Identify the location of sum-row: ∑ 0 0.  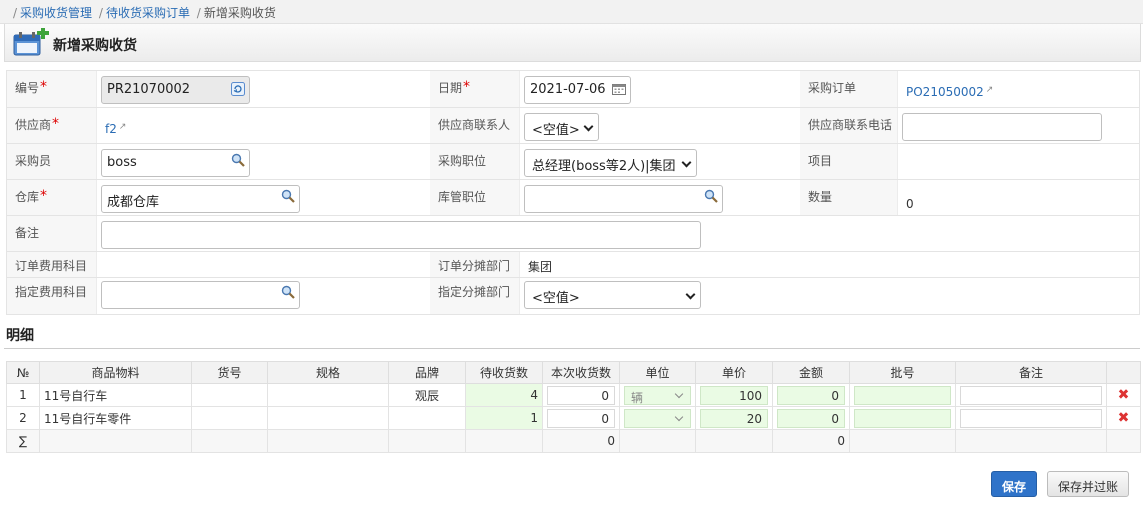
(573, 441).